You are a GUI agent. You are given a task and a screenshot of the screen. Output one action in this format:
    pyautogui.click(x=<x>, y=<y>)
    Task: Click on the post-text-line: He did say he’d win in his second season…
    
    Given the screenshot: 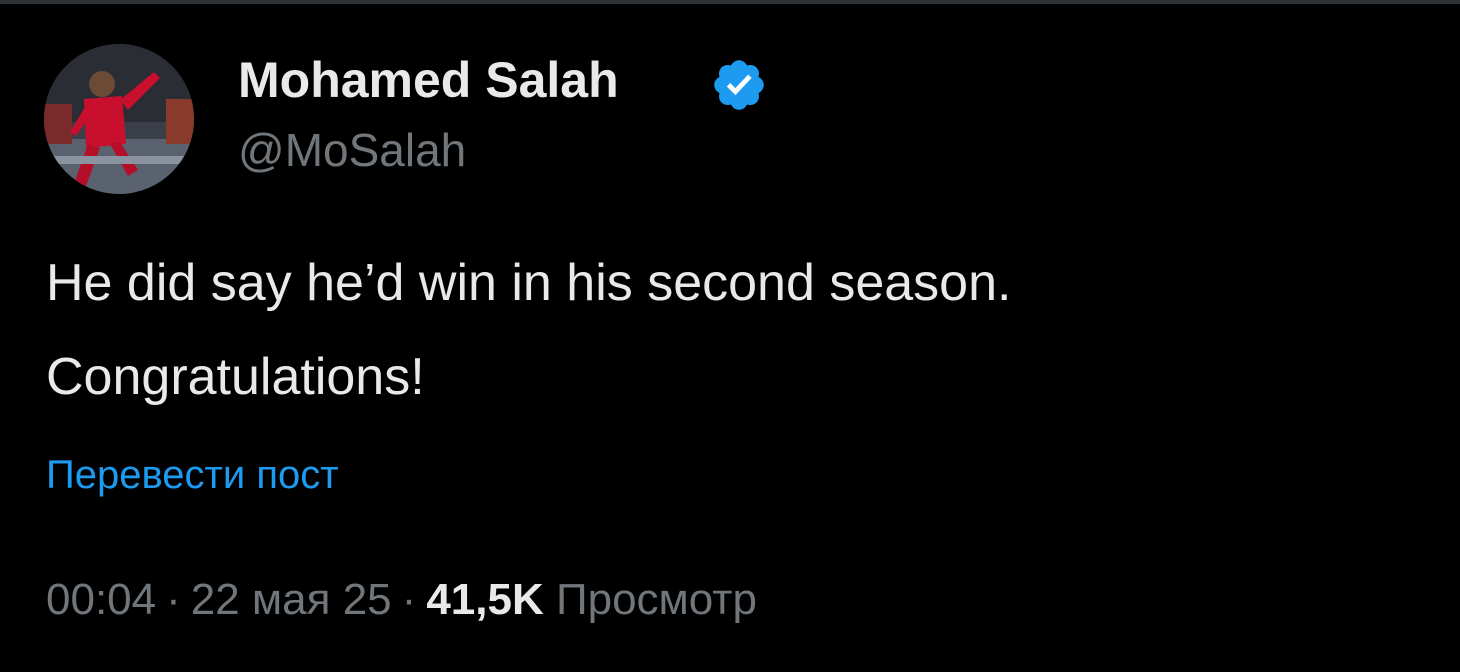 What is the action you would take?
    pyautogui.click(x=529, y=283)
    